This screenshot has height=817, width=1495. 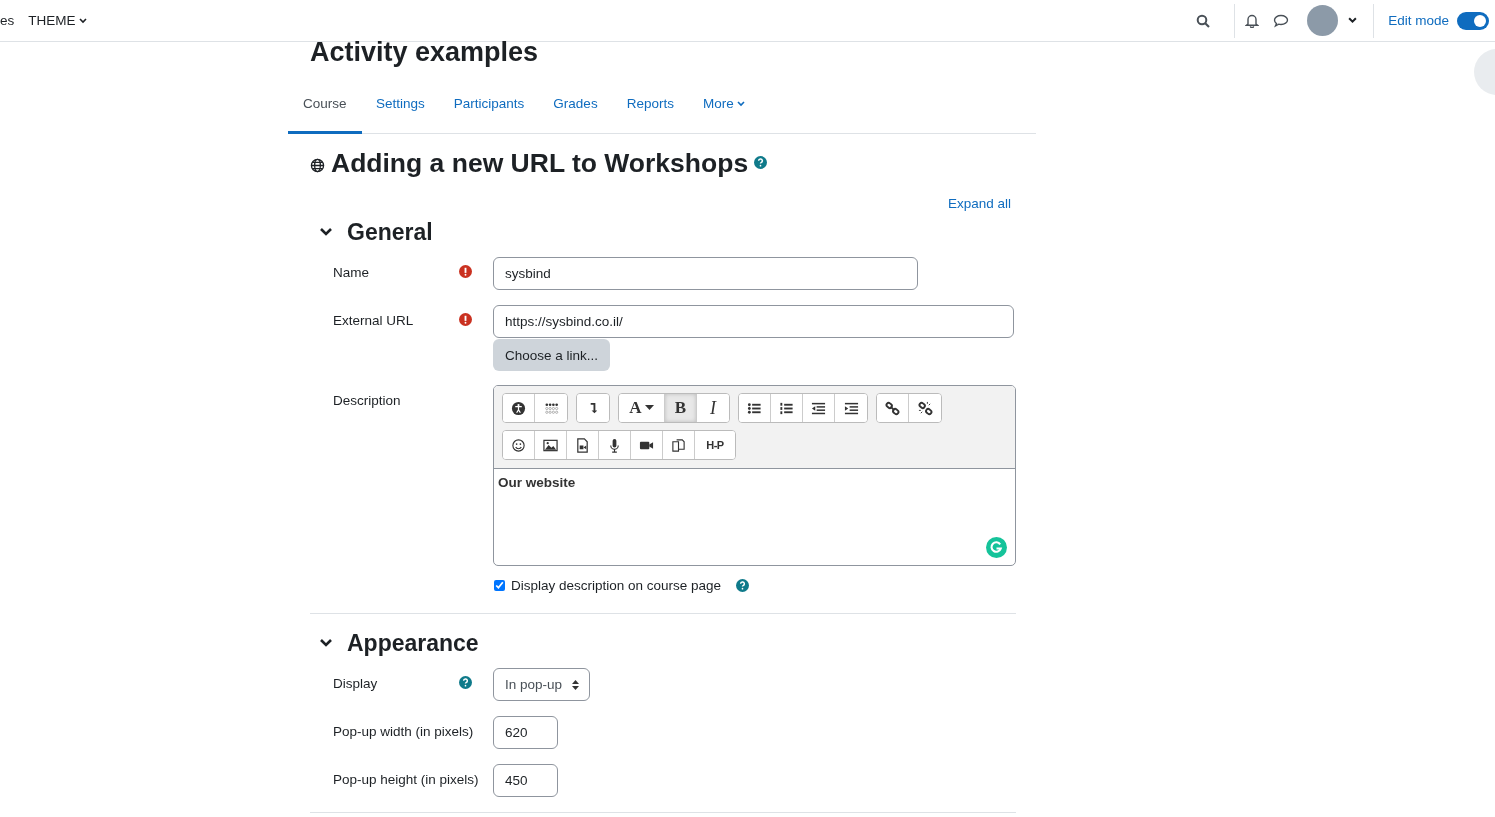 I want to click on page-heading: Adding a new URL to Workshops, so click(x=540, y=163).